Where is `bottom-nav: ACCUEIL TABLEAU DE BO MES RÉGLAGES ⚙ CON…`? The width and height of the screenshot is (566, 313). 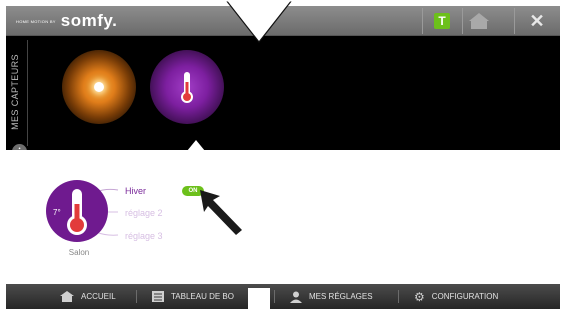
bottom-nav: ACCUEIL TABLEAU DE BO MES RÉGLAGES ⚙ CON… is located at coordinates (283, 296).